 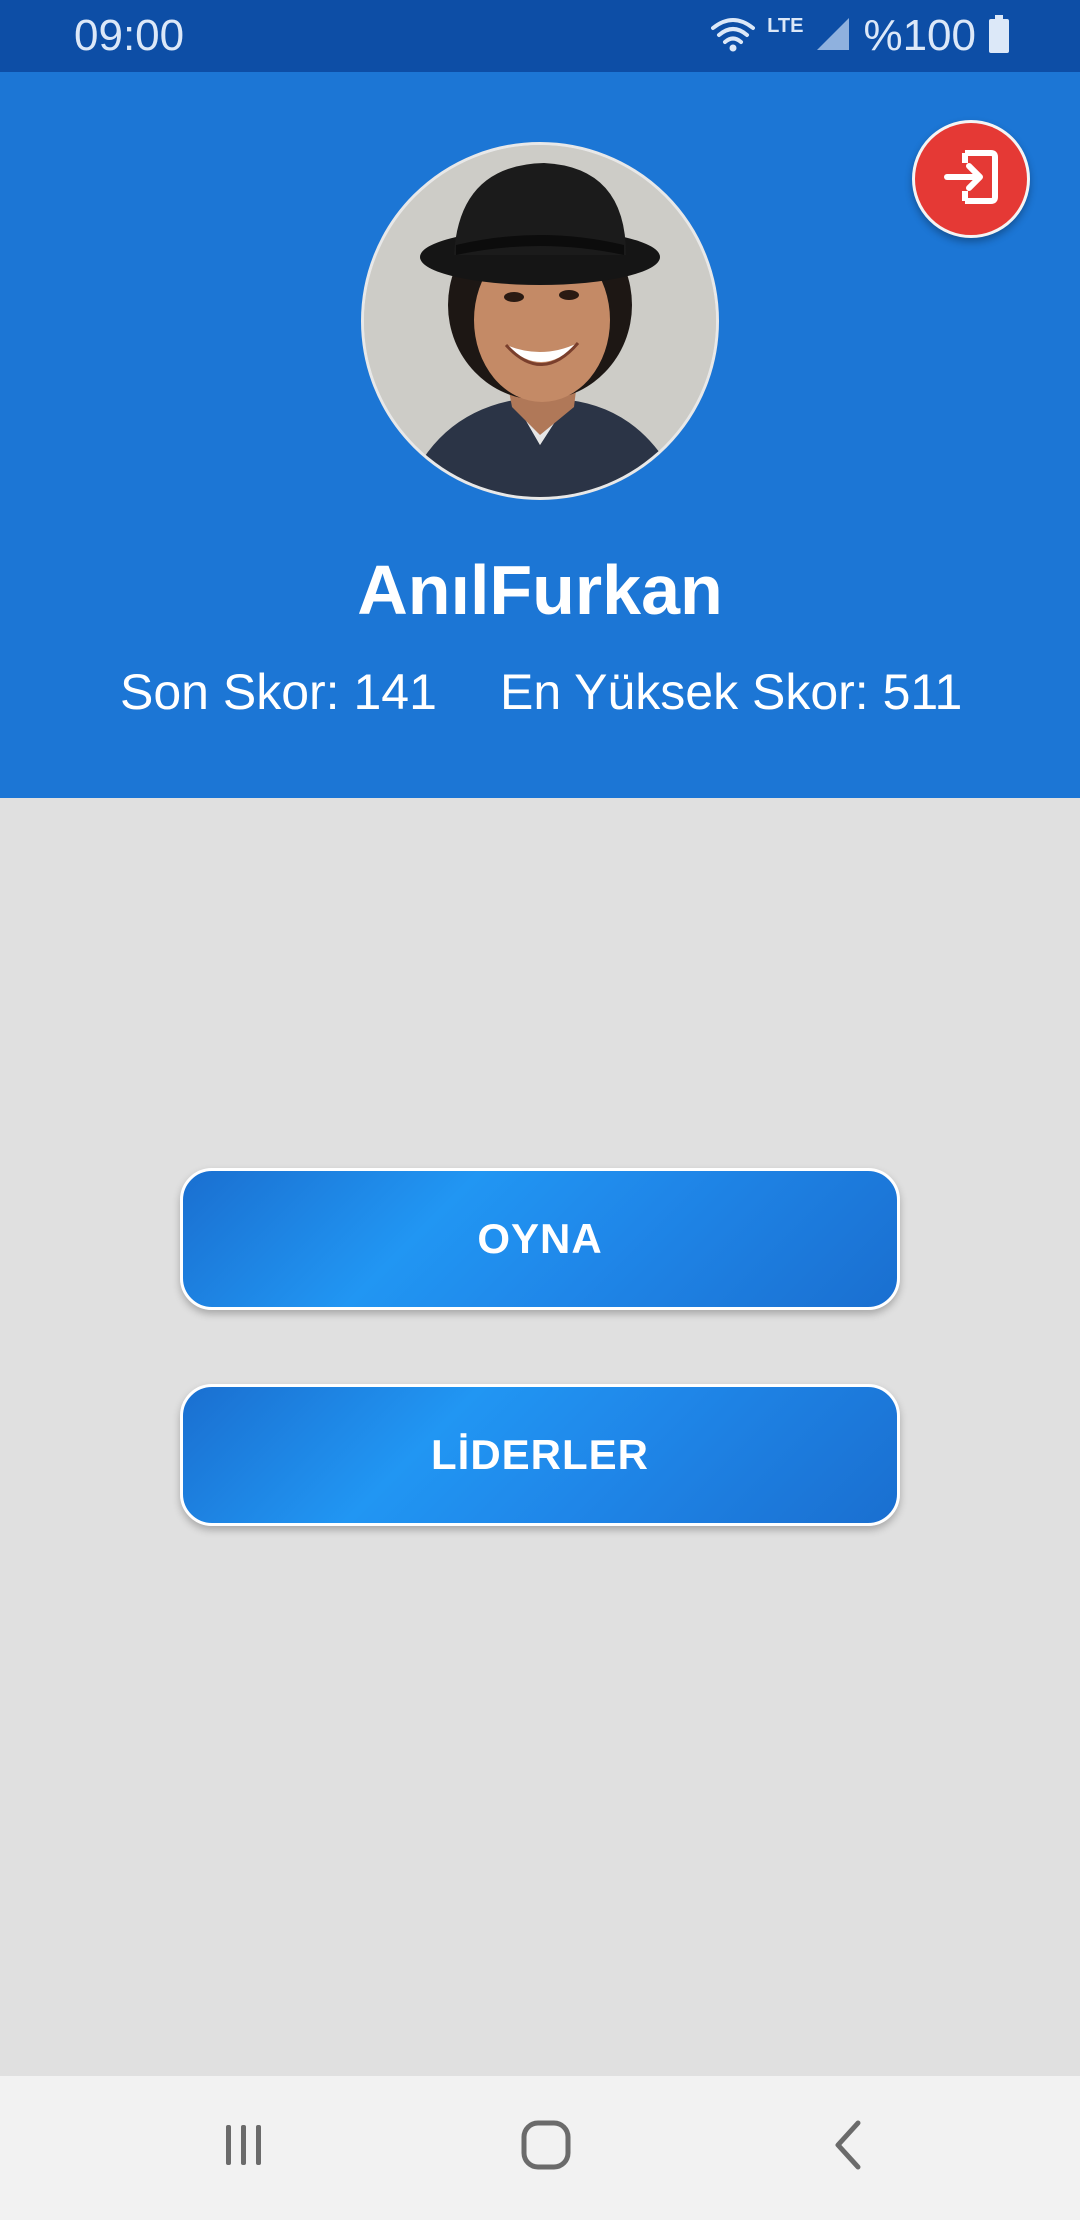 I want to click on back-button, so click(x=848, y=2147).